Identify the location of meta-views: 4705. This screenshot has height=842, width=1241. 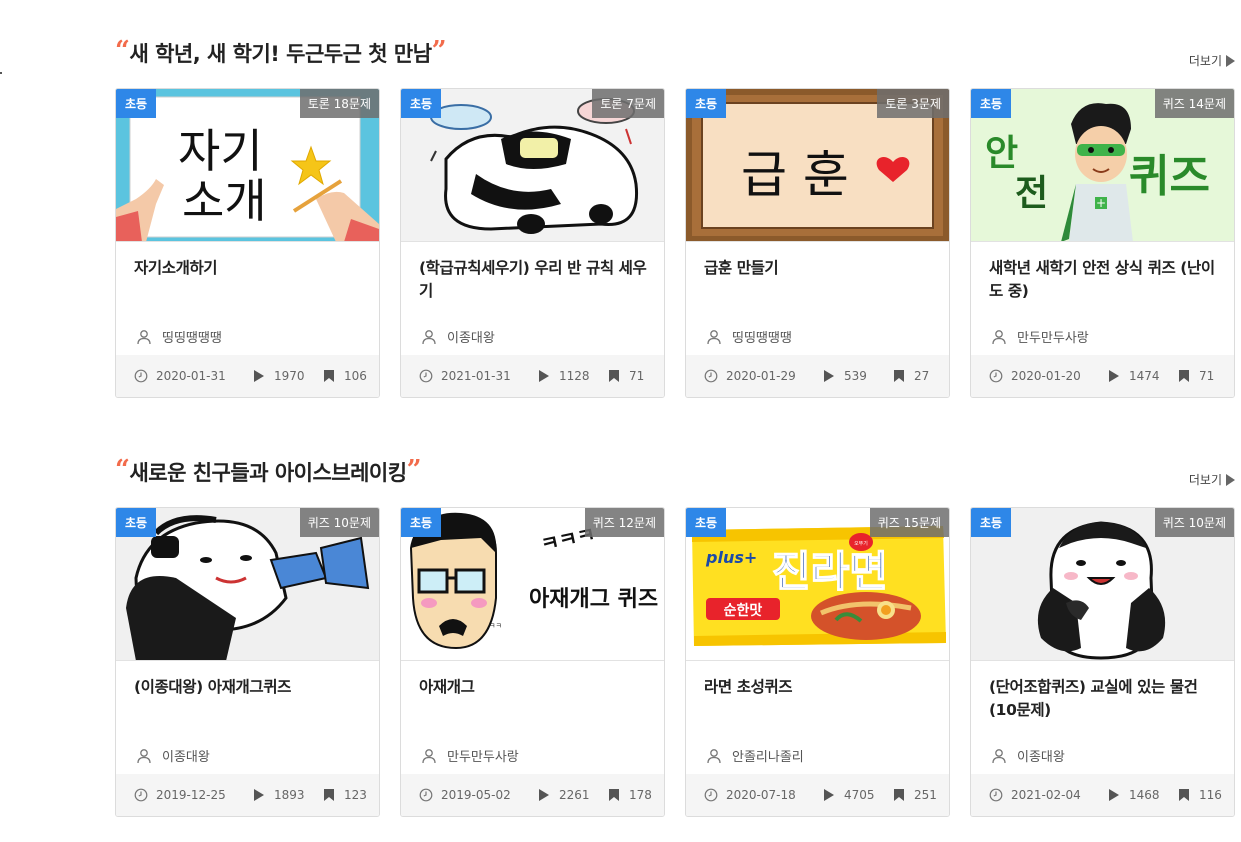
(848, 795).